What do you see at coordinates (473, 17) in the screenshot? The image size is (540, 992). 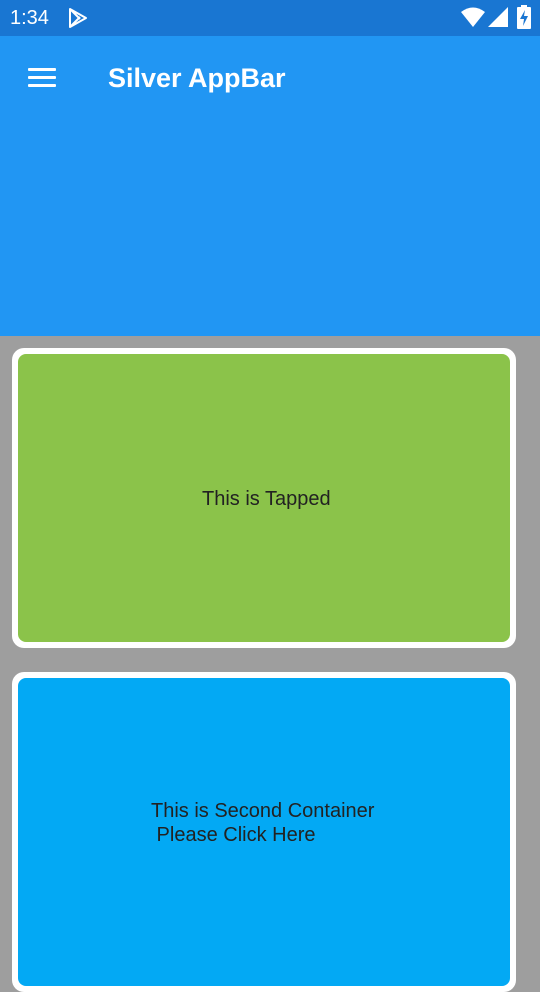 I see `wifi-icon` at bounding box center [473, 17].